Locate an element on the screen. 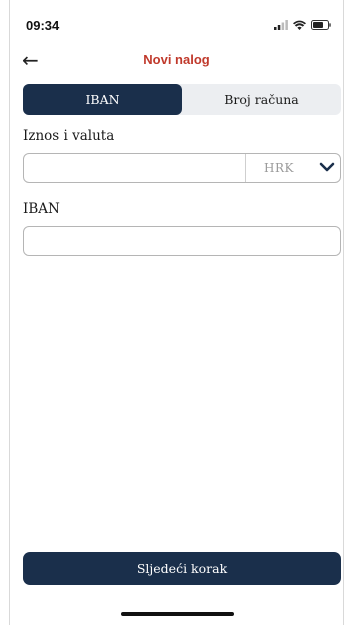 This screenshot has width=353, height=625. currency-select: HRK is located at coordinates (293, 168).